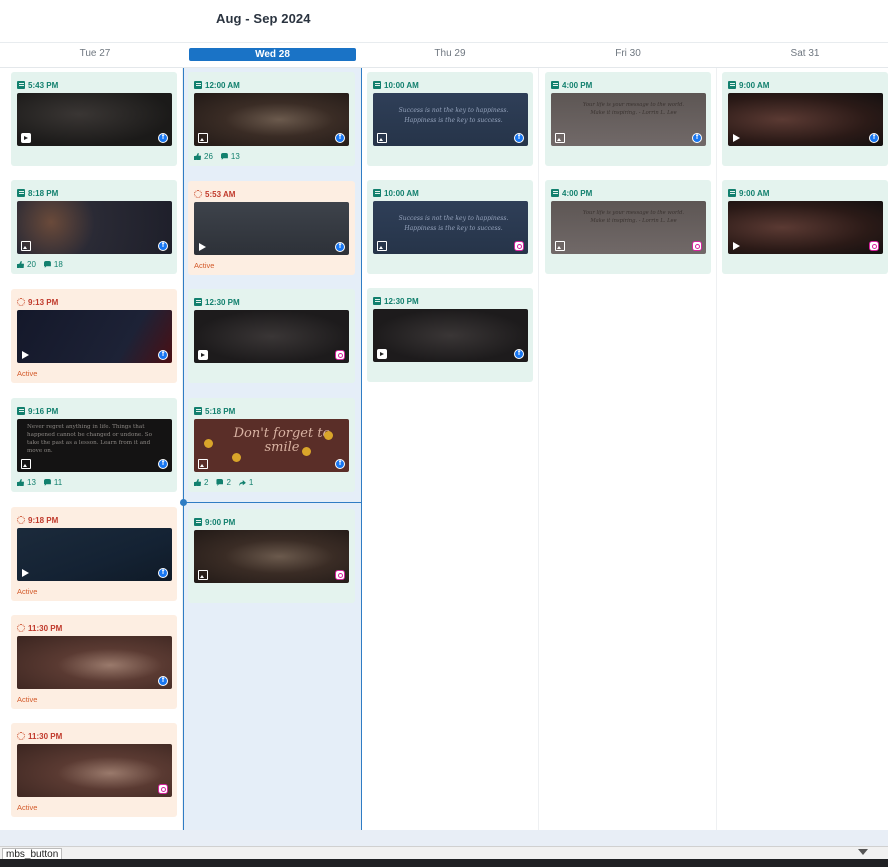  What do you see at coordinates (272, 54) in the screenshot?
I see `day-header-wed-today: Wed 28` at bounding box center [272, 54].